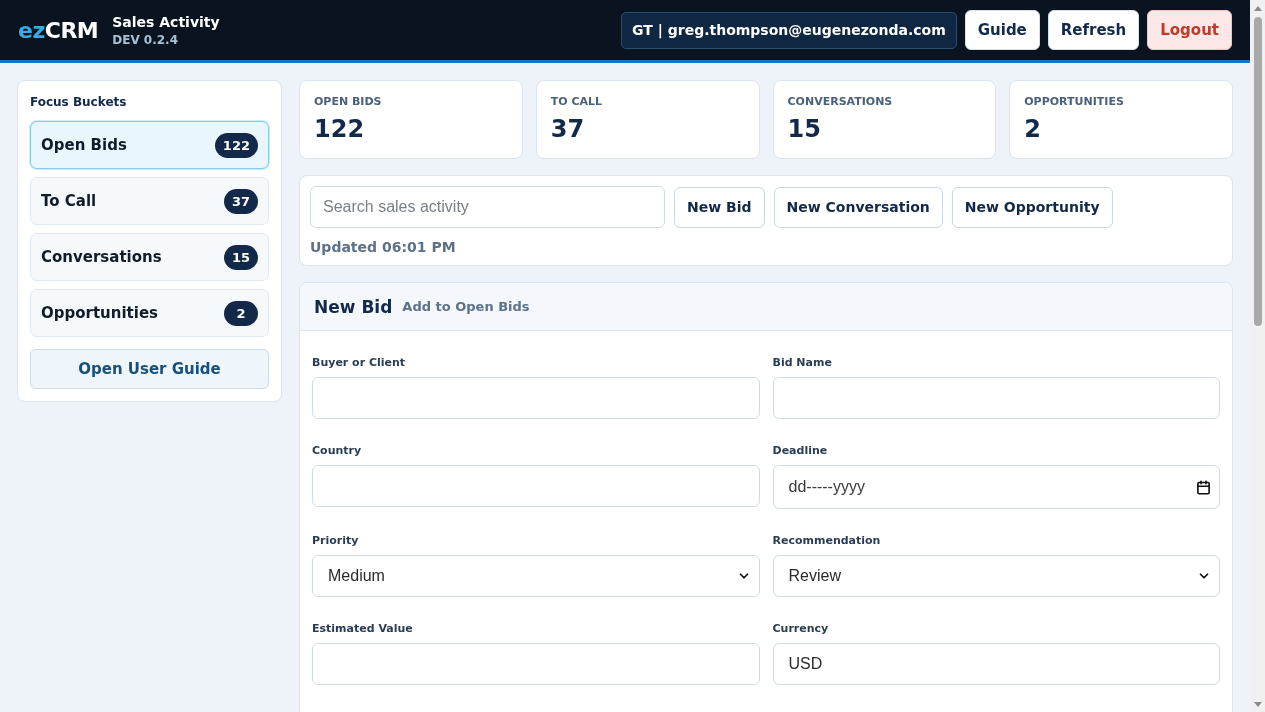 The width and height of the screenshot is (1265, 712). Describe the element at coordinates (789, 30) in the screenshot. I see `user-chip: GT | greg.thompson@eugenezonda.com` at that location.